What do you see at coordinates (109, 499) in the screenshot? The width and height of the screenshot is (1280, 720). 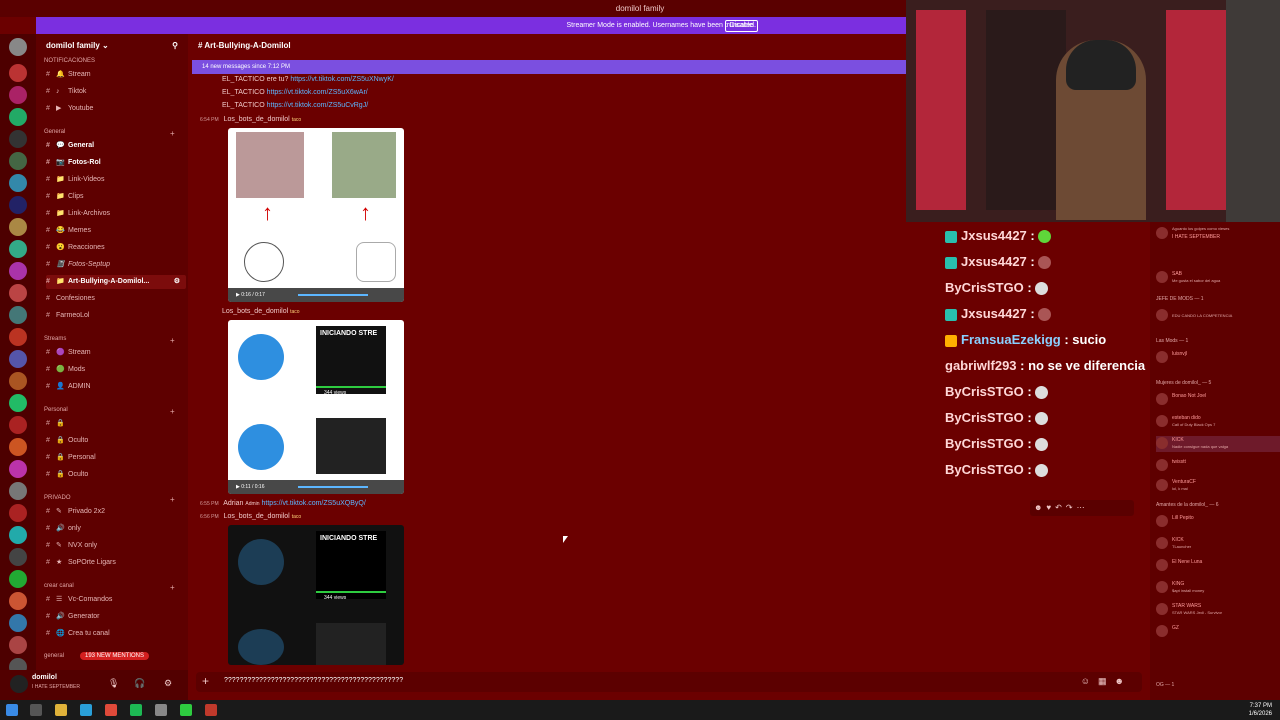 I see `category-privado: PRIVADO +` at bounding box center [109, 499].